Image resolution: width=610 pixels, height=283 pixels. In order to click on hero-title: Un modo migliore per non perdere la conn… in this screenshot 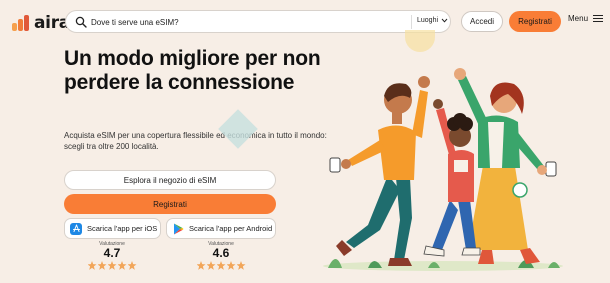, I will do `click(192, 70)`.